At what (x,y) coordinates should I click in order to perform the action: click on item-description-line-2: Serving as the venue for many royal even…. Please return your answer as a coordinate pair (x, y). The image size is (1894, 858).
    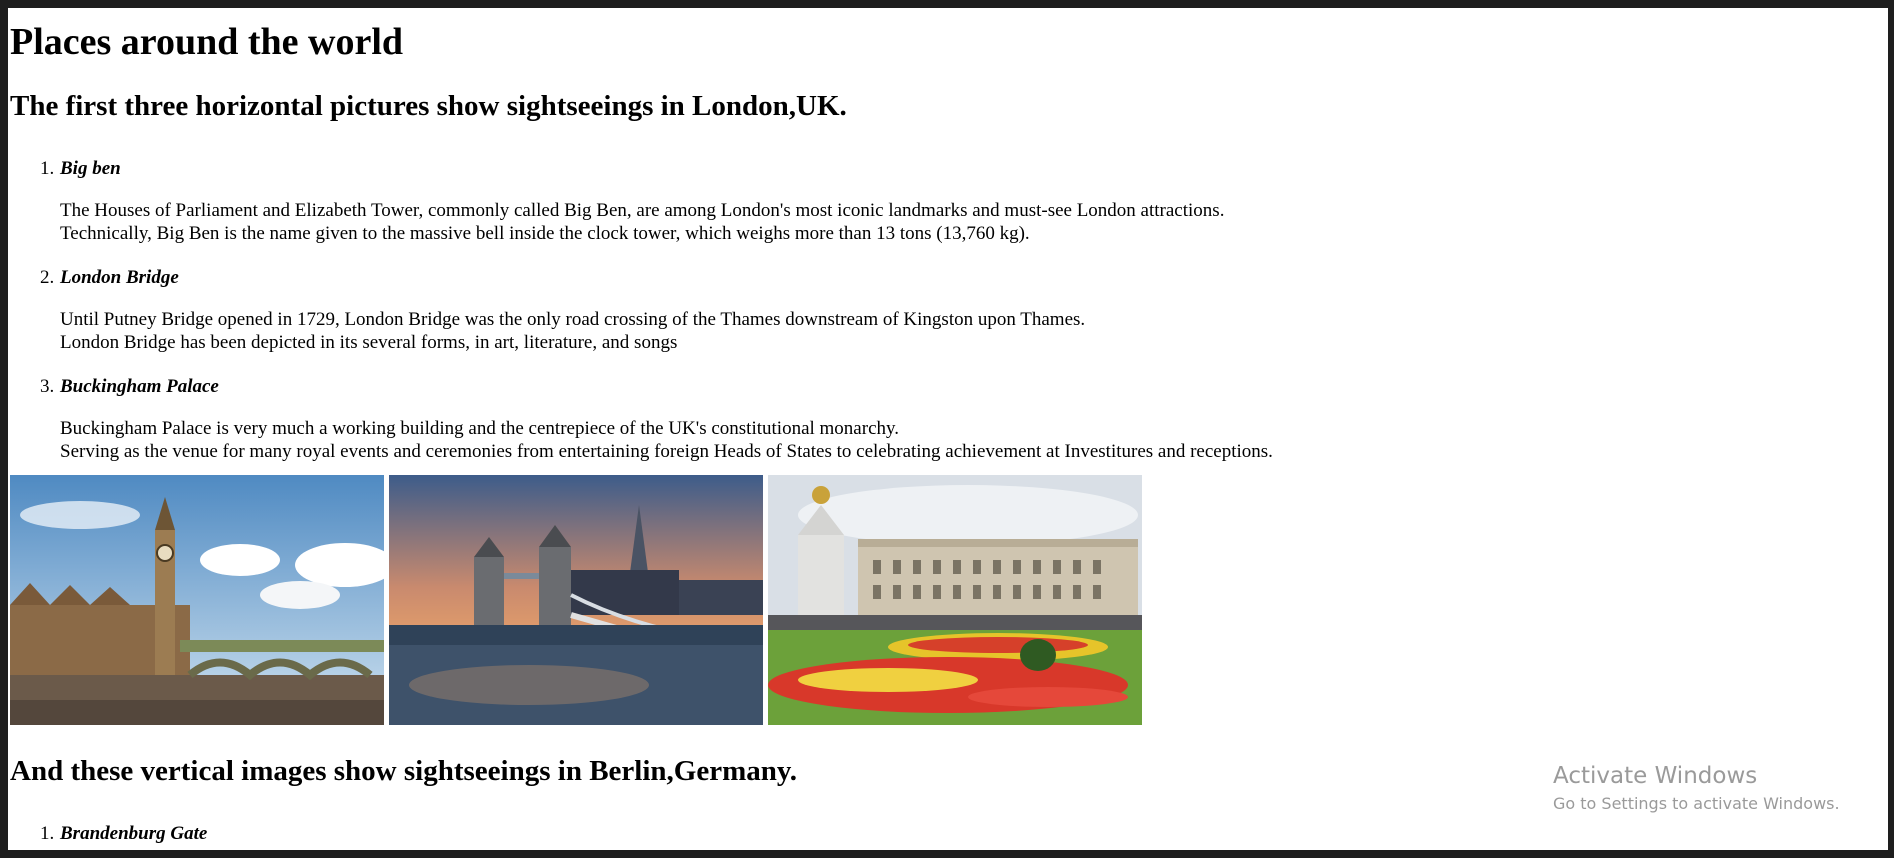
    Looking at the image, I should click on (666, 451).